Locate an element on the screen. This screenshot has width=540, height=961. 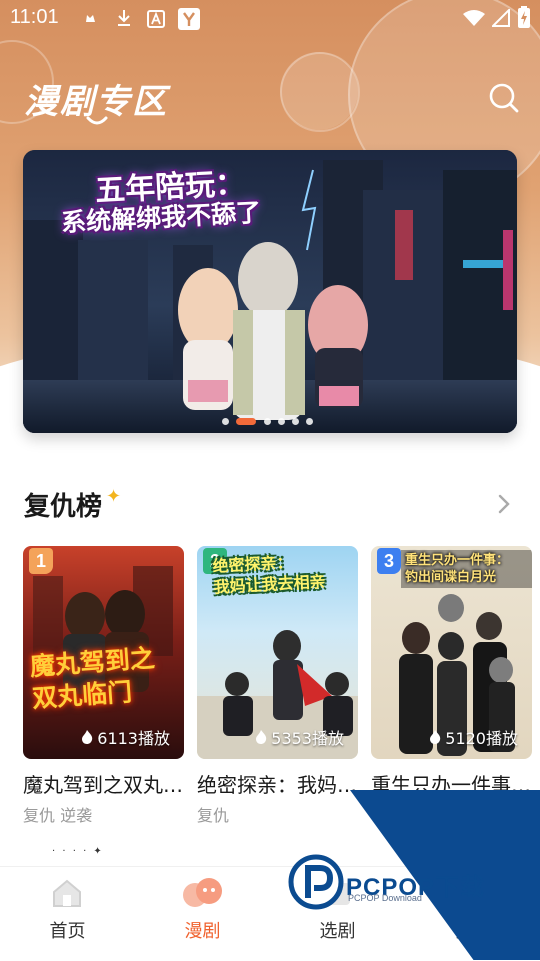
watermark-logo is located at coordinates (316, 882).